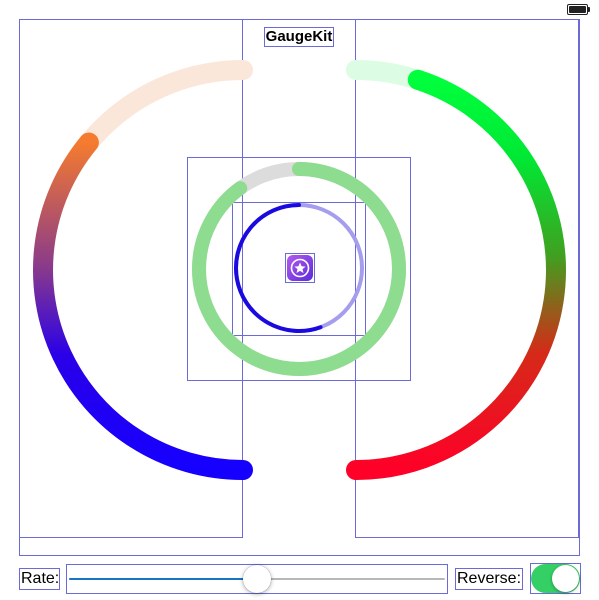  What do you see at coordinates (299, 37) in the screenshot?
I see `page-title: GaugeKit` at bounding box center [299, 37].